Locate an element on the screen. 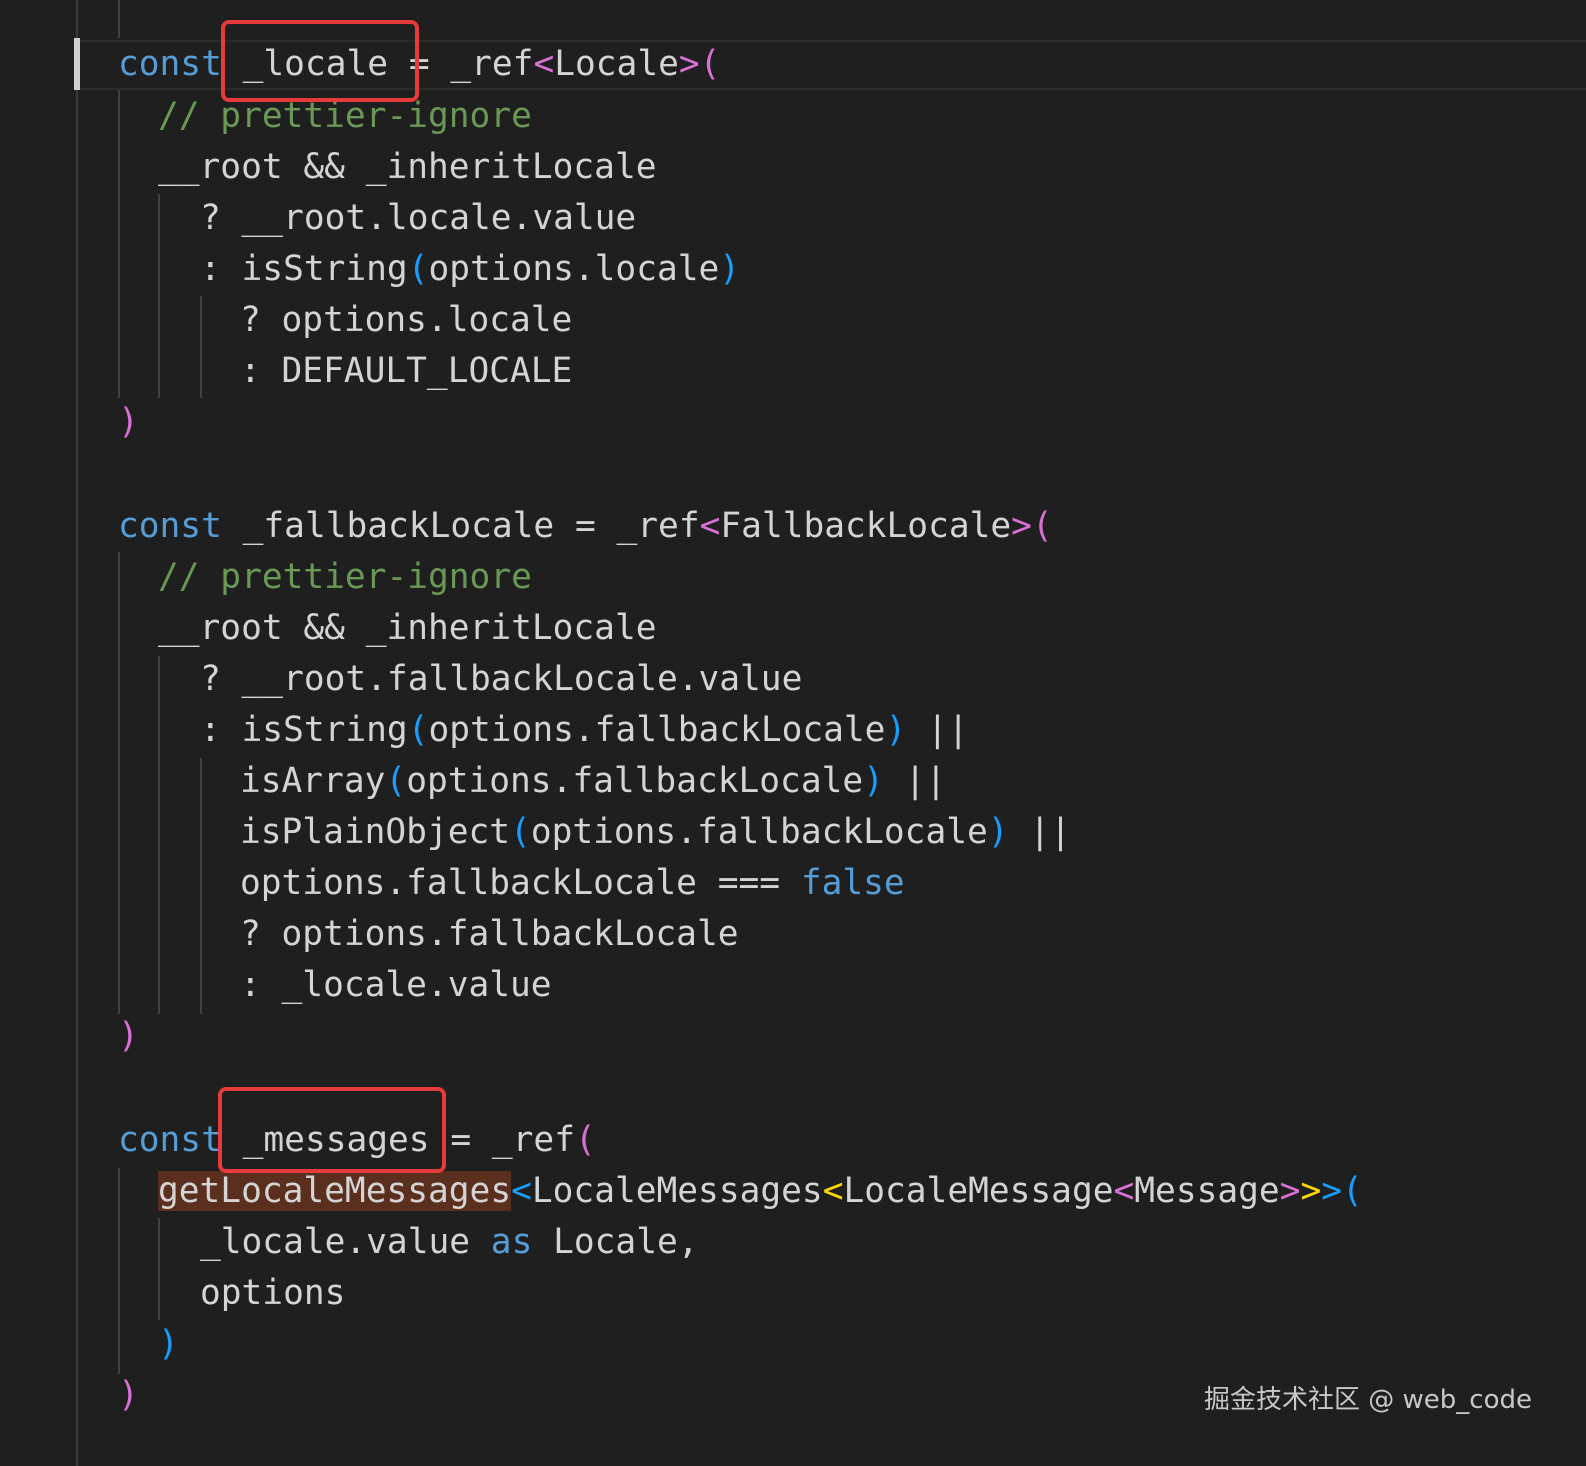 Image resolution: width=1586 pixels, height=1466 pixels. code-line: : isString(options.locale) is located at coordinates (470, 269).